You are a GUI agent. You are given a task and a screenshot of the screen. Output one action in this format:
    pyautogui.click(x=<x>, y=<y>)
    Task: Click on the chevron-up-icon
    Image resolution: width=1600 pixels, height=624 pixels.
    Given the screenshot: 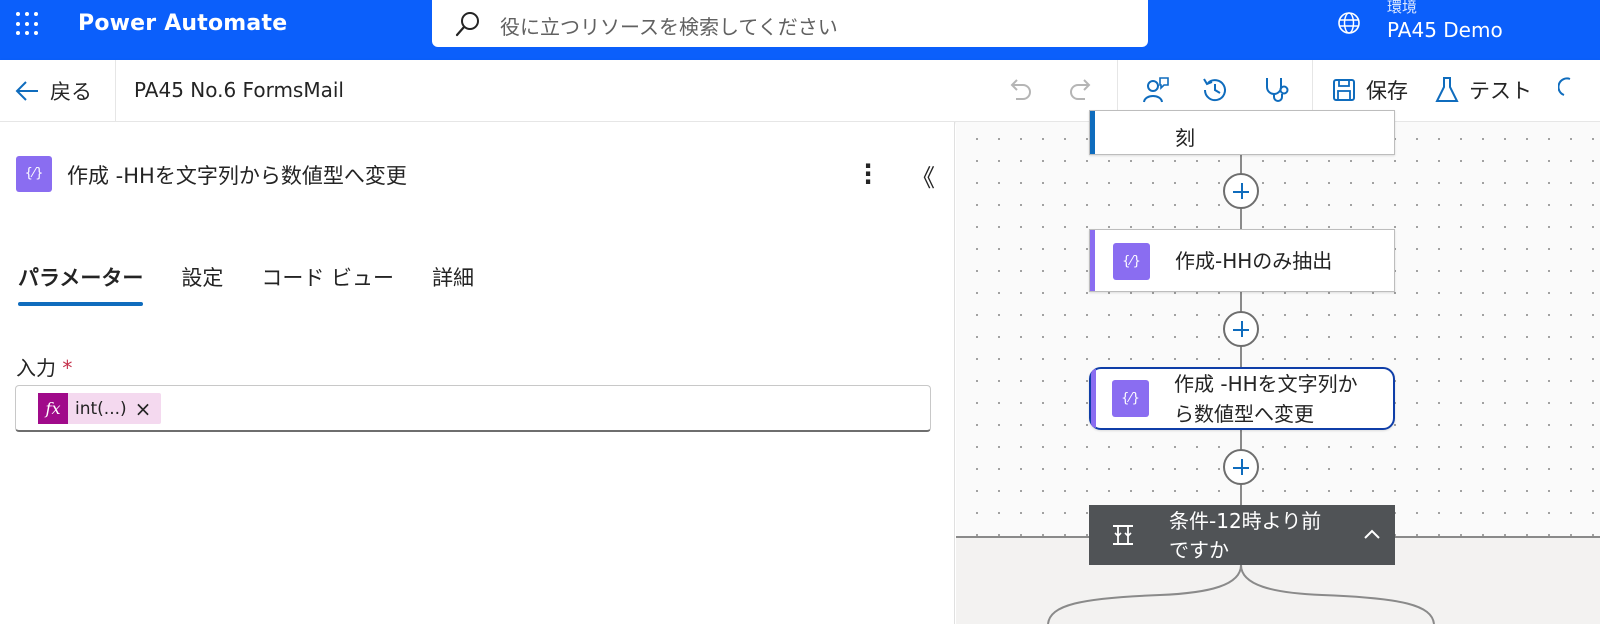 What is the action you would take?
    pyautogui.click(x=1372, y=534)
    